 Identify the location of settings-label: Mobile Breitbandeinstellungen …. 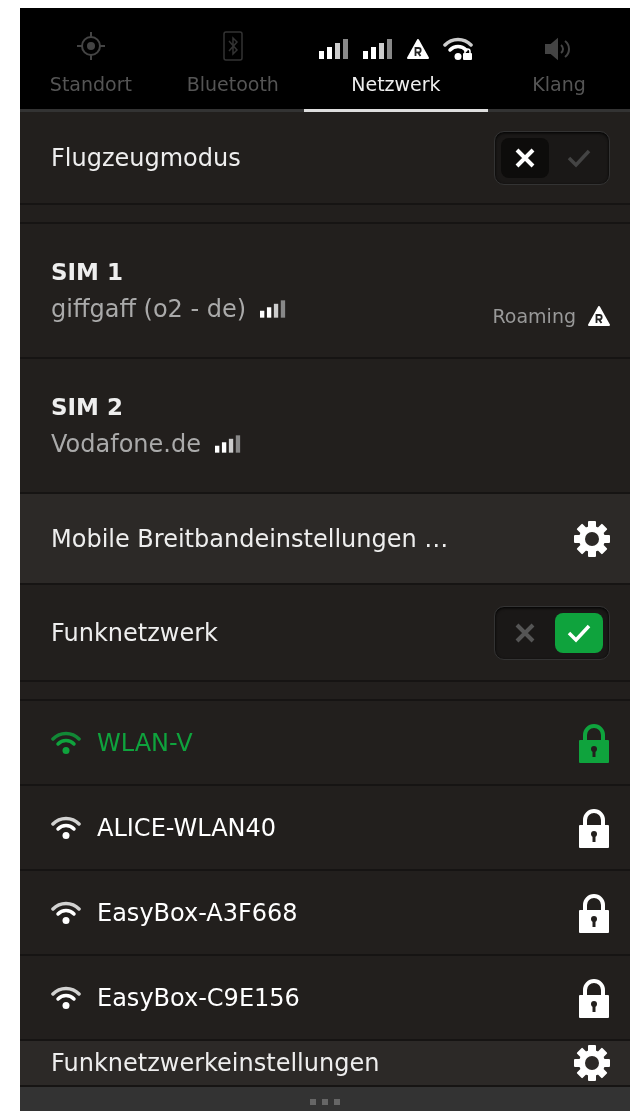
(250, 538).